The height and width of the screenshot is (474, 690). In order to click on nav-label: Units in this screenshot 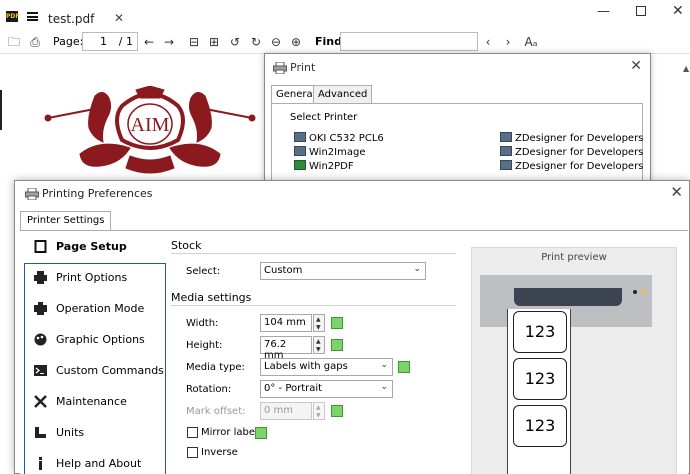, I will do `click(70, 432)`.